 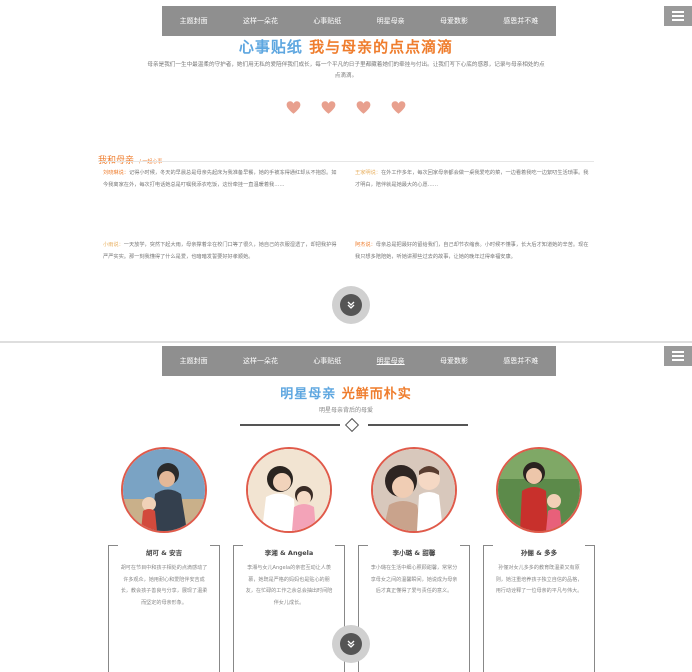 What do you see at coordinates (345, 410) in the screenshot?
I see `section-subtitle: 明星母亲背后的母爱` at bounding box center [345, 410].